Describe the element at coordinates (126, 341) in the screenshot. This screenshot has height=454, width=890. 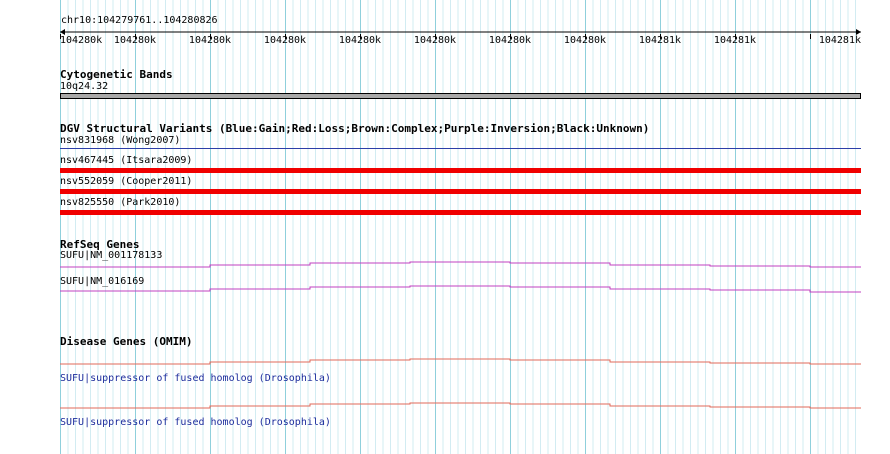
I see `omim-track-title: Disease Genes (OMIM)` at that location.